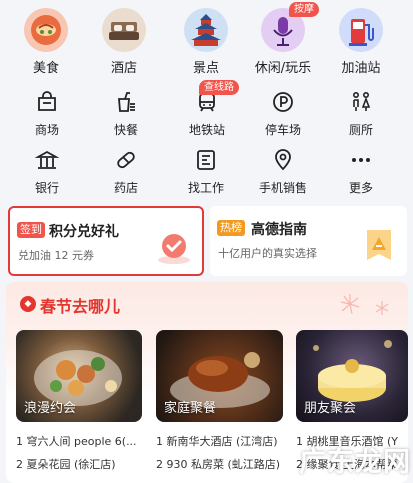 The image size is (413, 483). Describe the element at coordinates (126, 172) in the screenshot. I see `grid-item-pharmacy: 药店` at that location.